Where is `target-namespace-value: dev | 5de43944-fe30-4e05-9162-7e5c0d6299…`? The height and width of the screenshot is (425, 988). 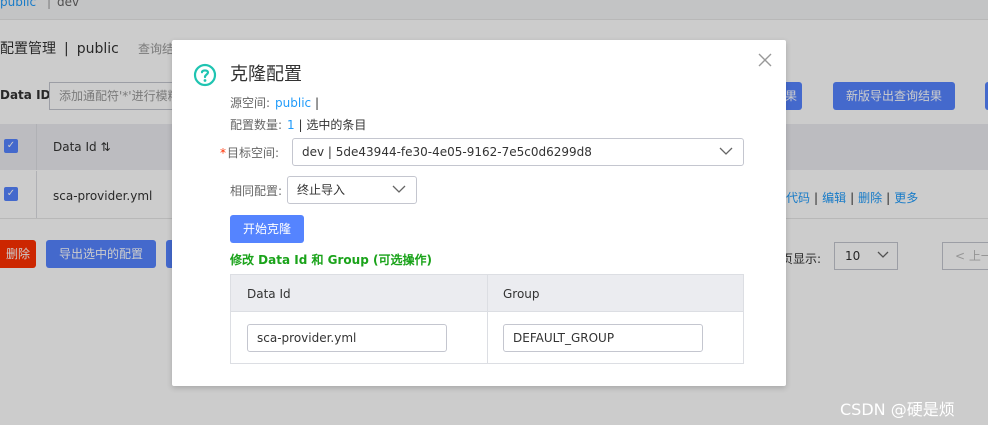
target-namespace-value: dev | 5de43944-fe30-4e05-9162-7e5c0d6299… is located at coordinates (447, 152).